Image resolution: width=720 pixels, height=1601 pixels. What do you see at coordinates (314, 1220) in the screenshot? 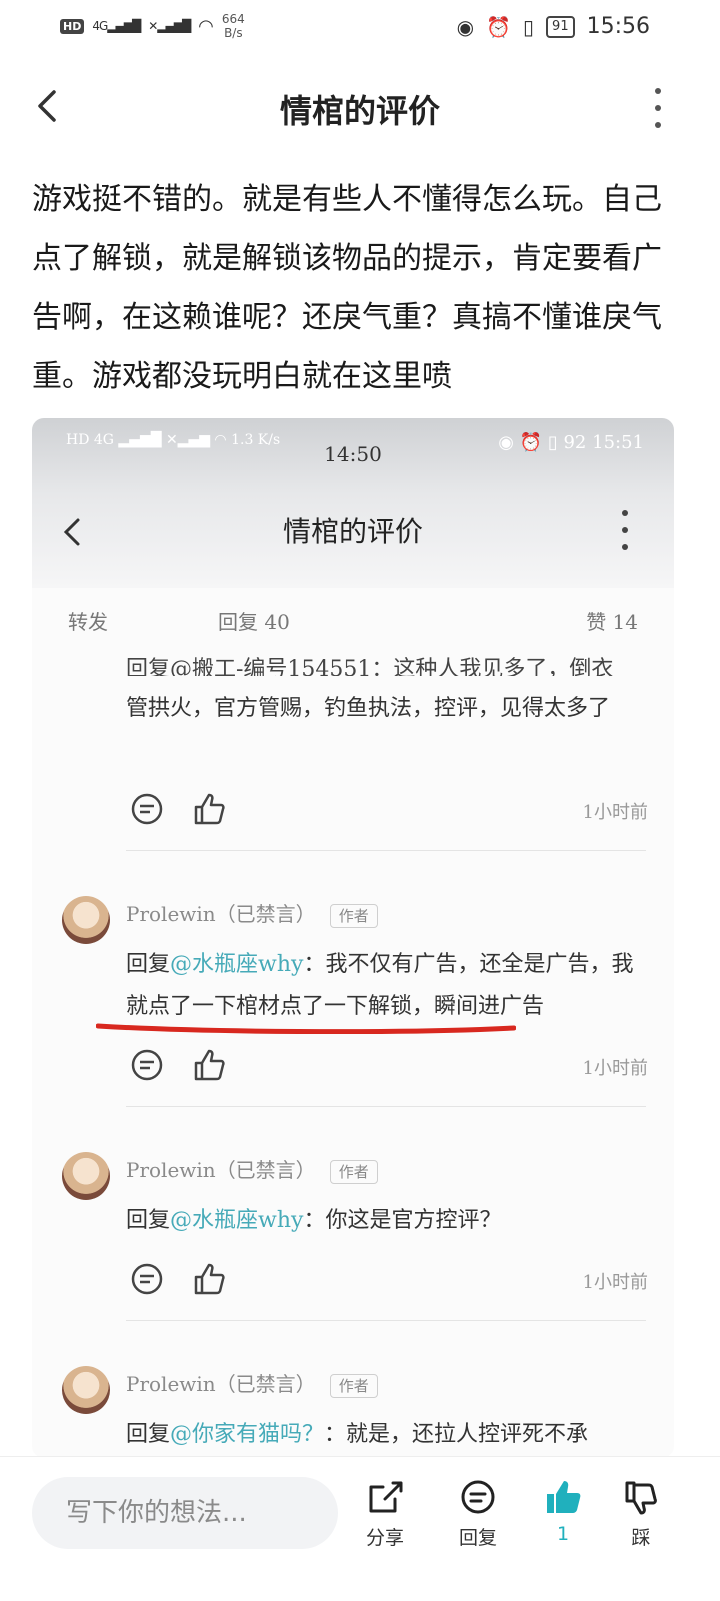
I see `shot-comment-text: 回复@水瓶座why：你这是官方控评？` at bounding box center [314, 1220].